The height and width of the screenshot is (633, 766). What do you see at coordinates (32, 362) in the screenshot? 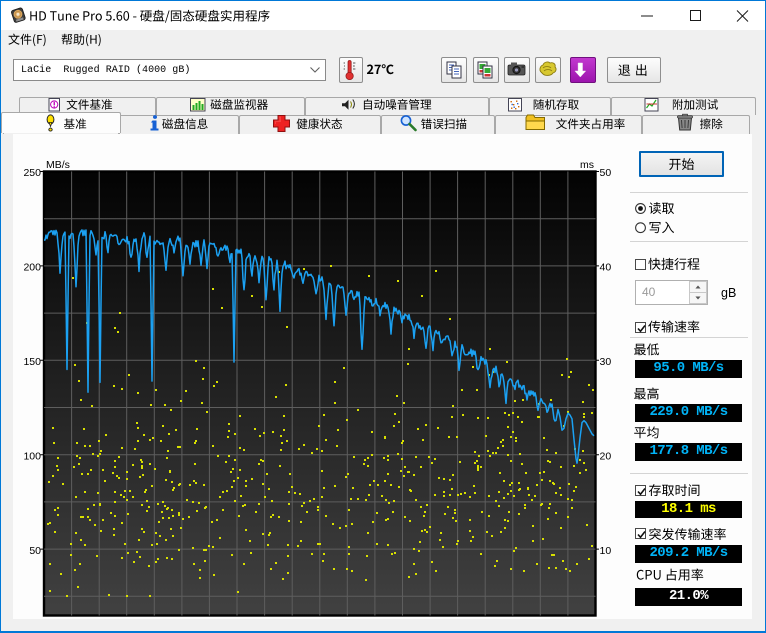
I see `svg-text: 150` at bounding box center [32, 362].